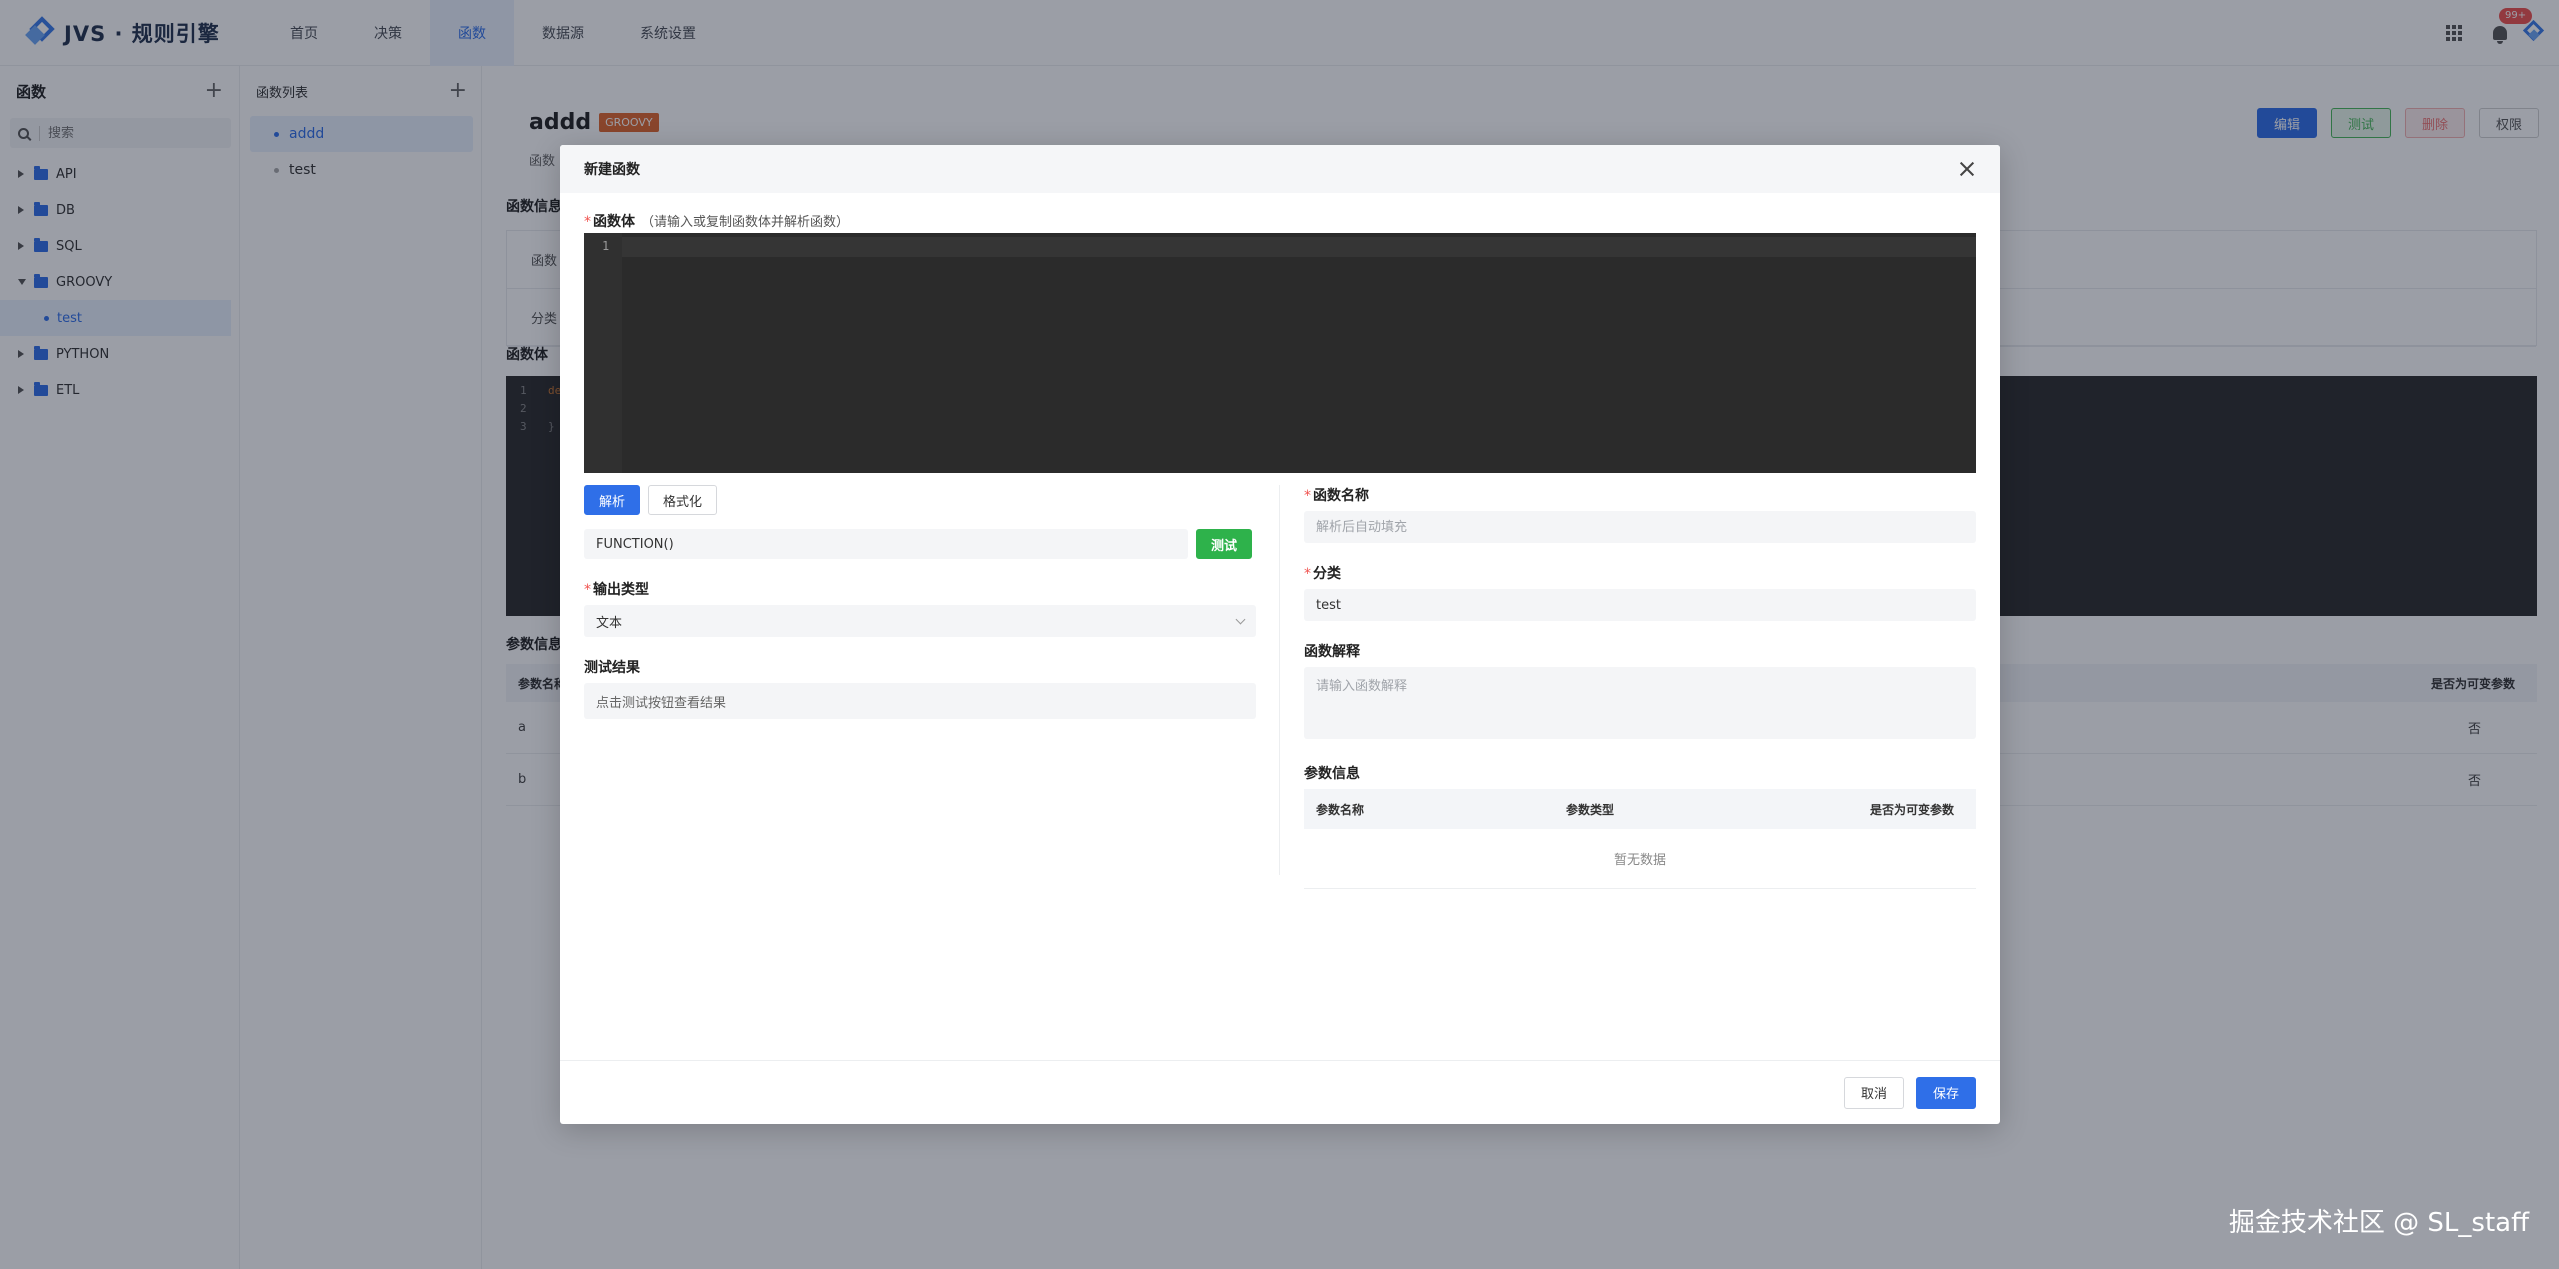  What do you see at coordinates (1340, 809) in the screenshot?
I see `col-param-name: 参数名称` at bounding box center [1340, 809].